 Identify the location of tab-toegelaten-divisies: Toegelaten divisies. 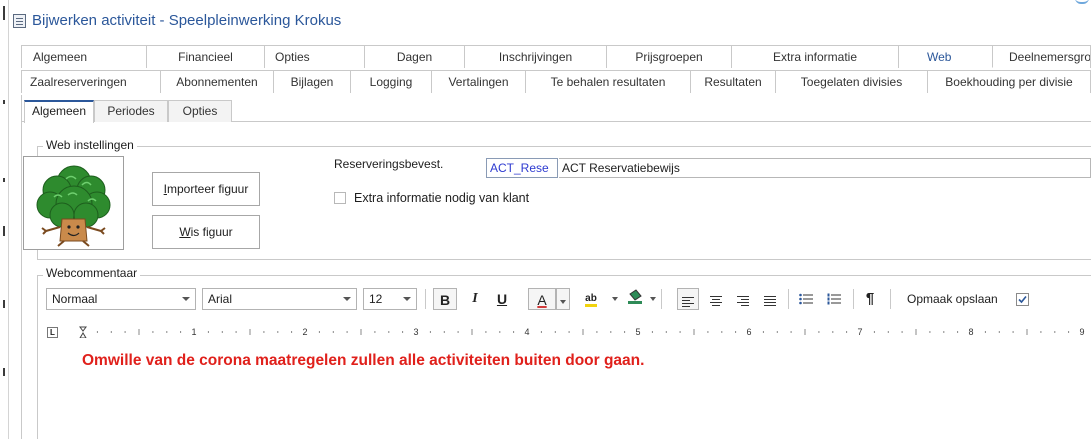
(852, 81).